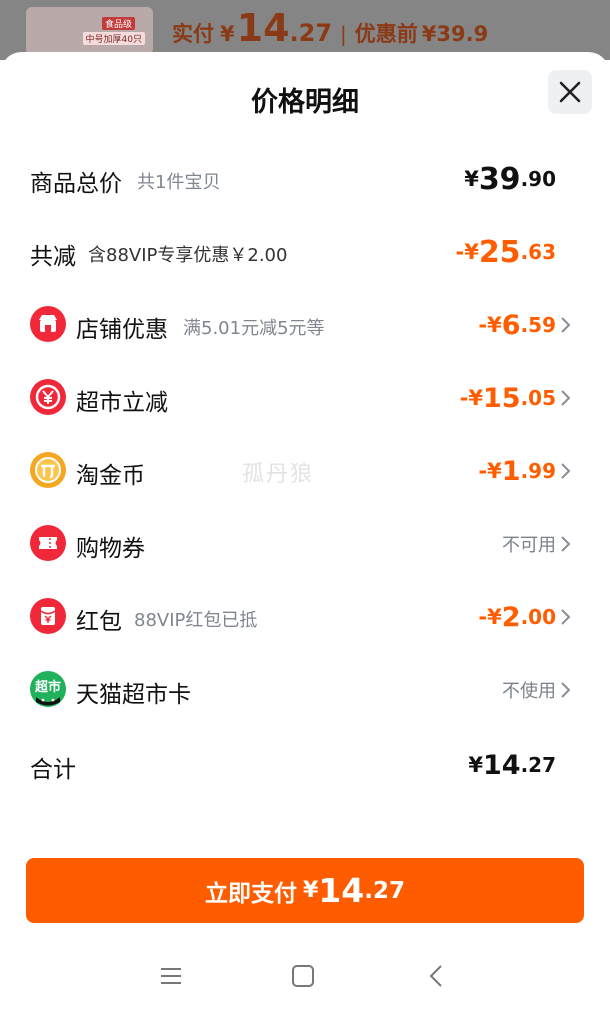  Describe the element at coordinates (48, 543) in the screenshot. I see `ticket-icon` at that location.